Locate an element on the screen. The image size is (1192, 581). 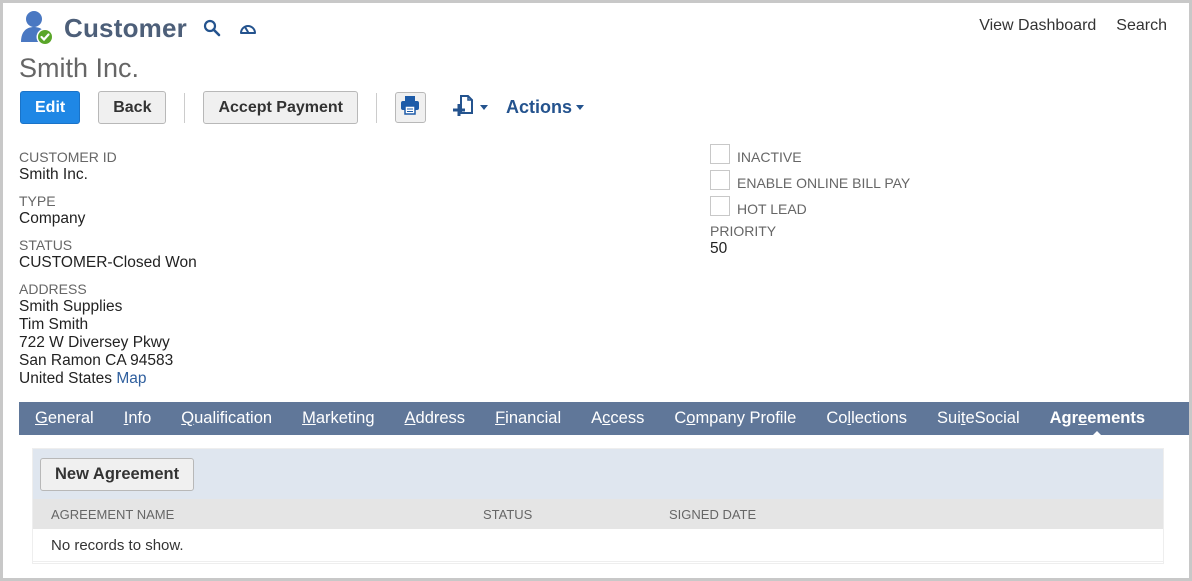
checkbox-enable-online-bill-pay: ENABLE ONLINE BILL PAY is located at coordinates (810, 180).